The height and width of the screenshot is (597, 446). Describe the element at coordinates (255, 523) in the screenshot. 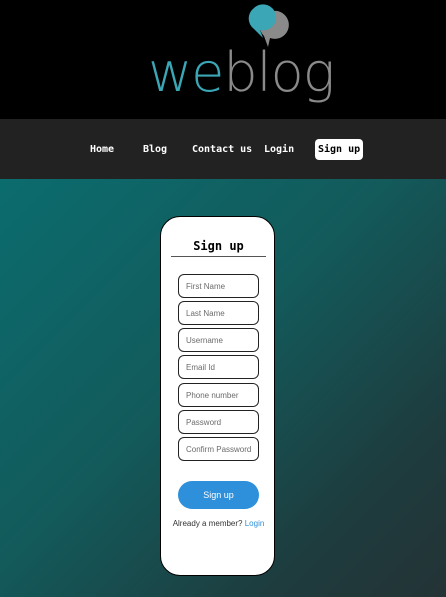

I see `login-link: Login` at that location.